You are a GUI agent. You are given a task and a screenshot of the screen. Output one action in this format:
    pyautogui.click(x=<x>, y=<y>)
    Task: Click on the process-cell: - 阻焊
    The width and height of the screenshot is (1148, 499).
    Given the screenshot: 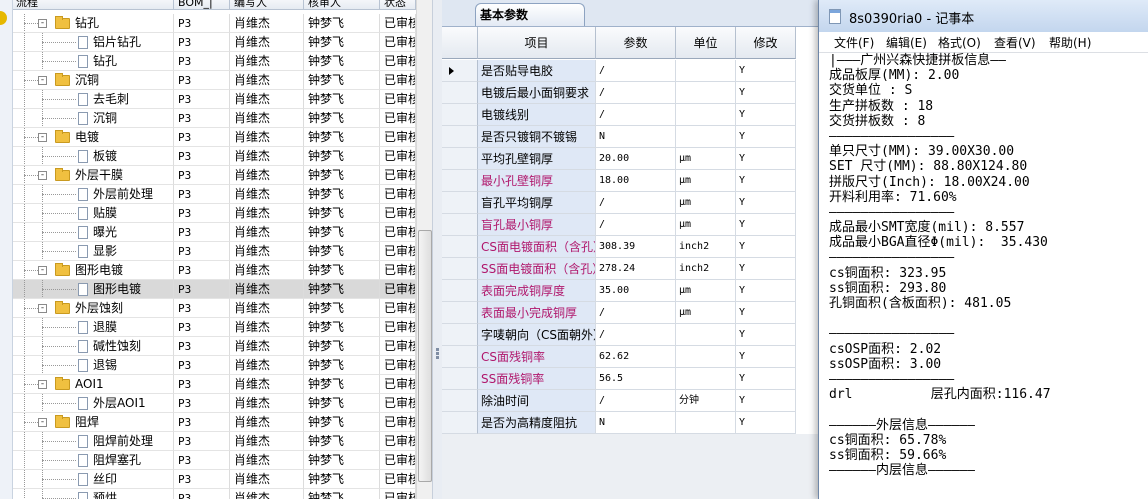 What is the action you would take?
    pyautogui.click(x=93, y=422)
    